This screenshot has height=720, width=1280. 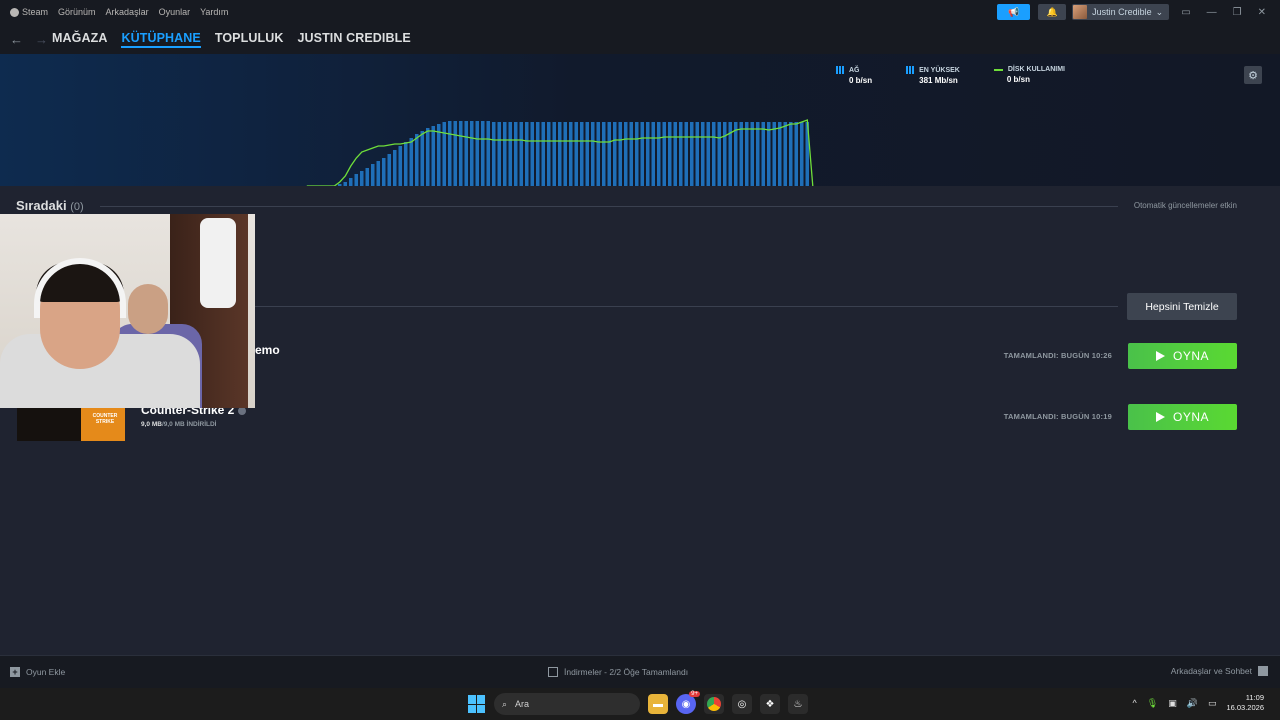 What do you see at coordinates (1185, 12) in the screenshot?
I see `big-picture-icon: ▭` at bounding box center [1185, 12].